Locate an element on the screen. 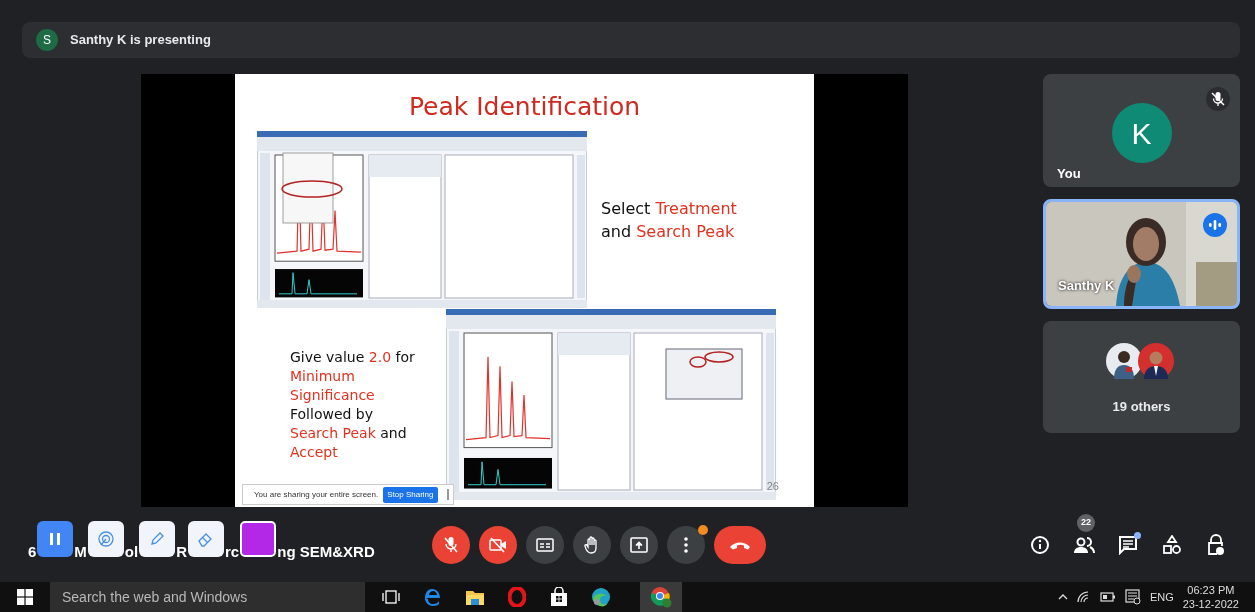 The width and height of the screenshot is (1255, 612). meeting-title-text: rc is located at coordinates (232, 552).